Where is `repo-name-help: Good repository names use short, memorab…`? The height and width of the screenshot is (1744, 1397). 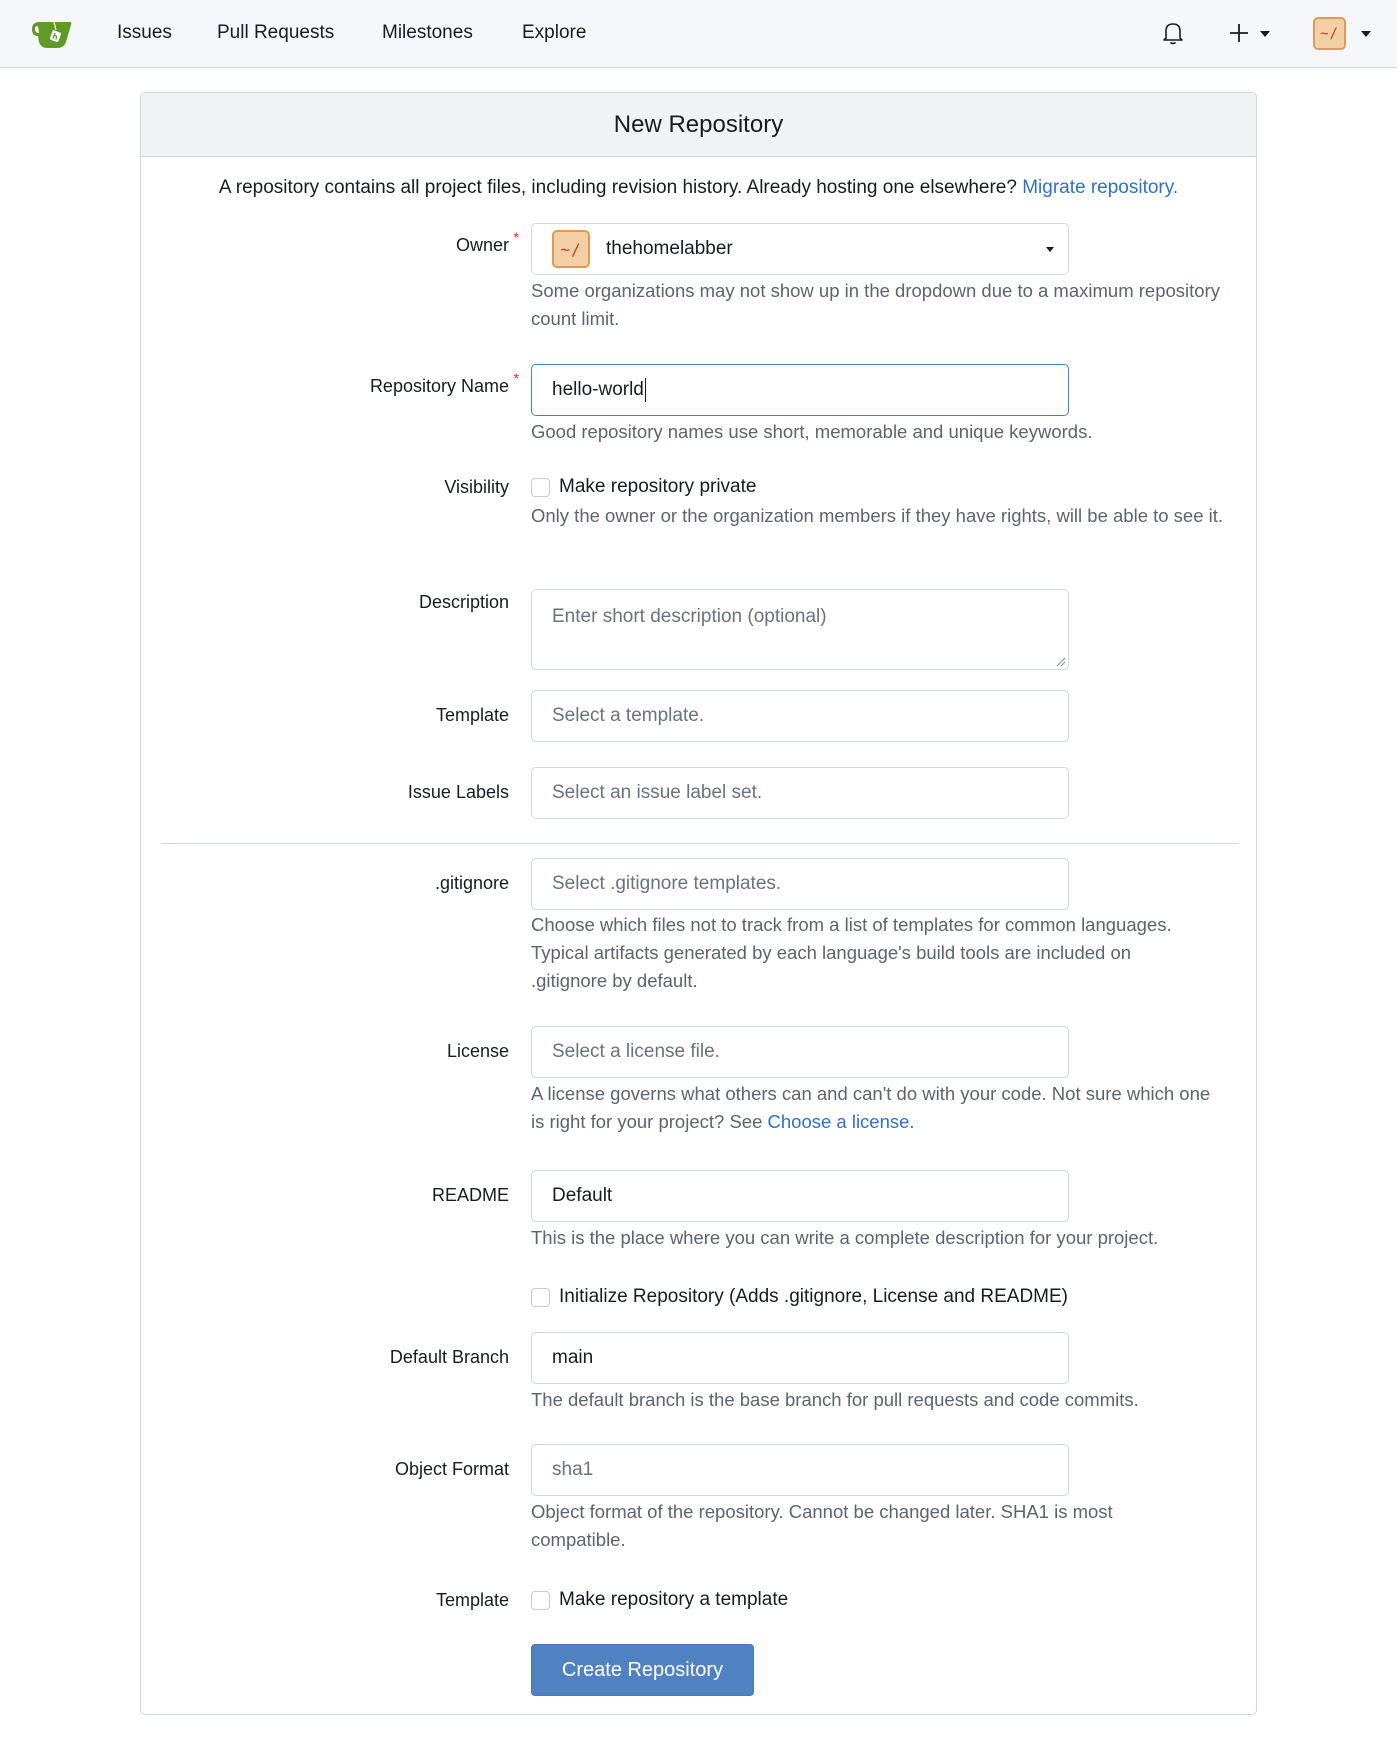
repo-name-help: Good repository names use short, memorab… is located at coordinates (812, 431).